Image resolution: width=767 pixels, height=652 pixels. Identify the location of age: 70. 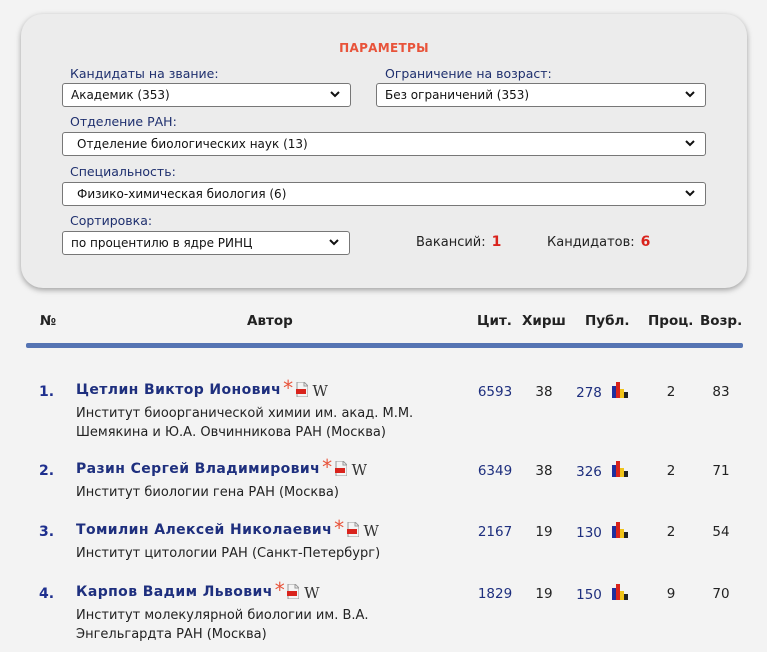
(721, 594).